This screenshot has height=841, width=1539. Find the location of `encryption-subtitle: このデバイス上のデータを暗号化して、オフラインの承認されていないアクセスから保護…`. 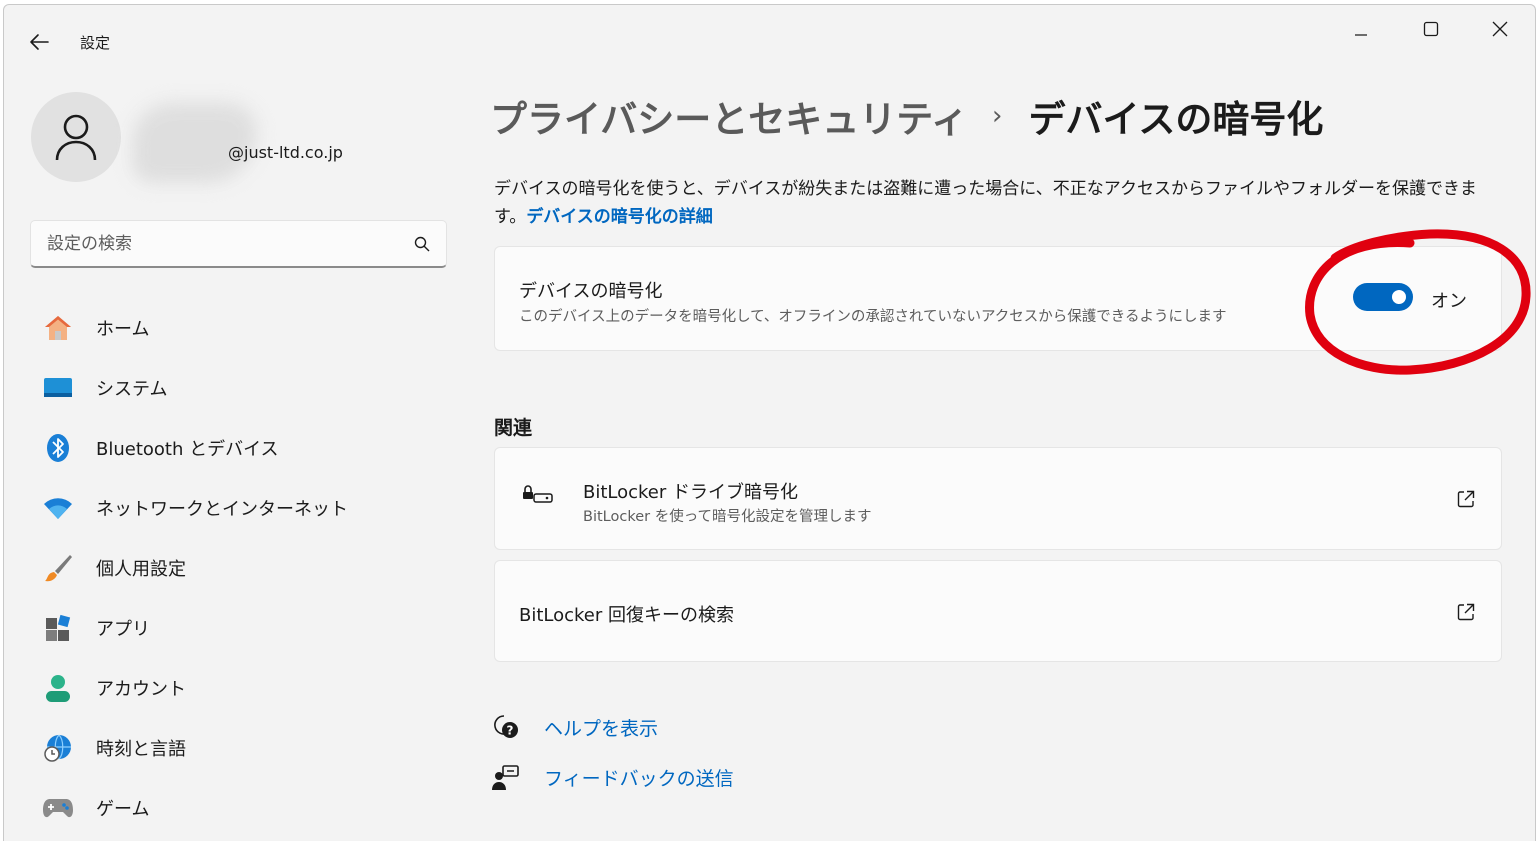

encryption-subtitle: このデバイス上のデータを暗号化して、オフラインの承認されていないアクセスから保護… is located at coordinates (873, 317).